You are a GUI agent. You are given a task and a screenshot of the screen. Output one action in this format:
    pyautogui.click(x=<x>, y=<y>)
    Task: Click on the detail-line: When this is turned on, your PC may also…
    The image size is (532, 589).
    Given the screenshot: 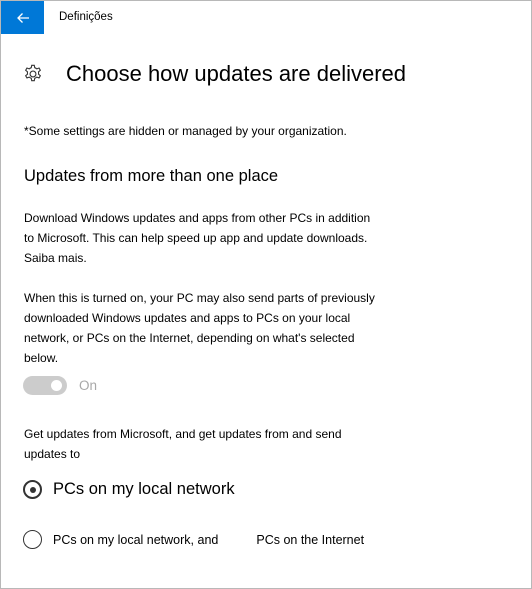 What is the action you would take?
    pyautogui.click(x=199, y=298)
    